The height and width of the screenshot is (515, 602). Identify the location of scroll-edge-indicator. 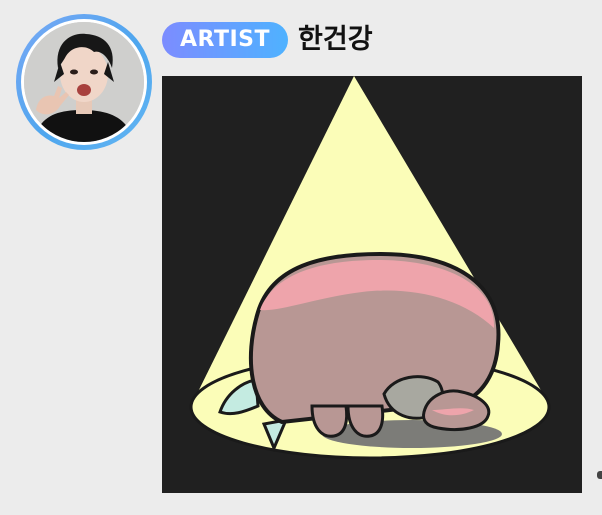
(599, 475).